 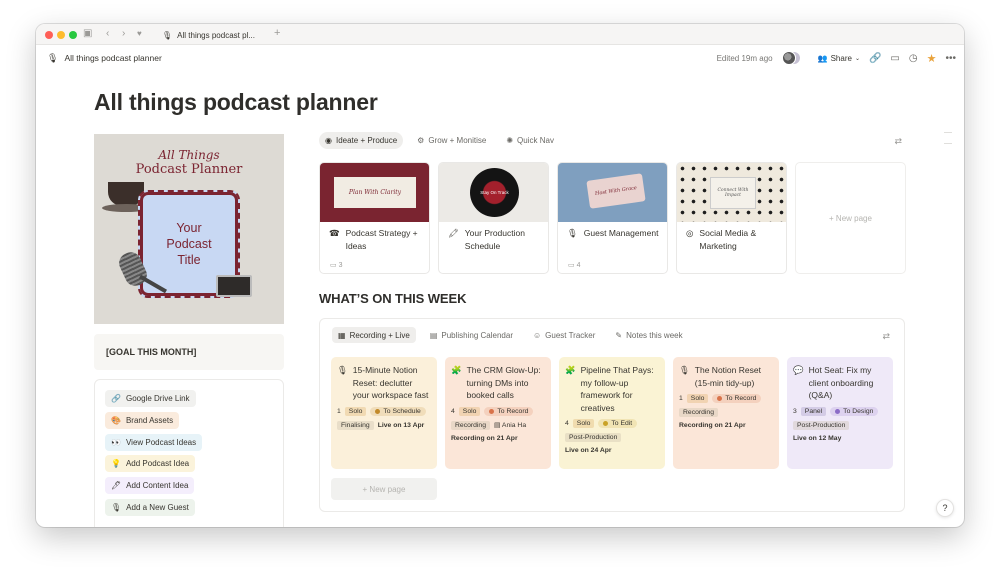 What do you see at coordinates (277, 33) in the screenshot?
I see `new-tab-button: +` at bounding box center [277, 33].